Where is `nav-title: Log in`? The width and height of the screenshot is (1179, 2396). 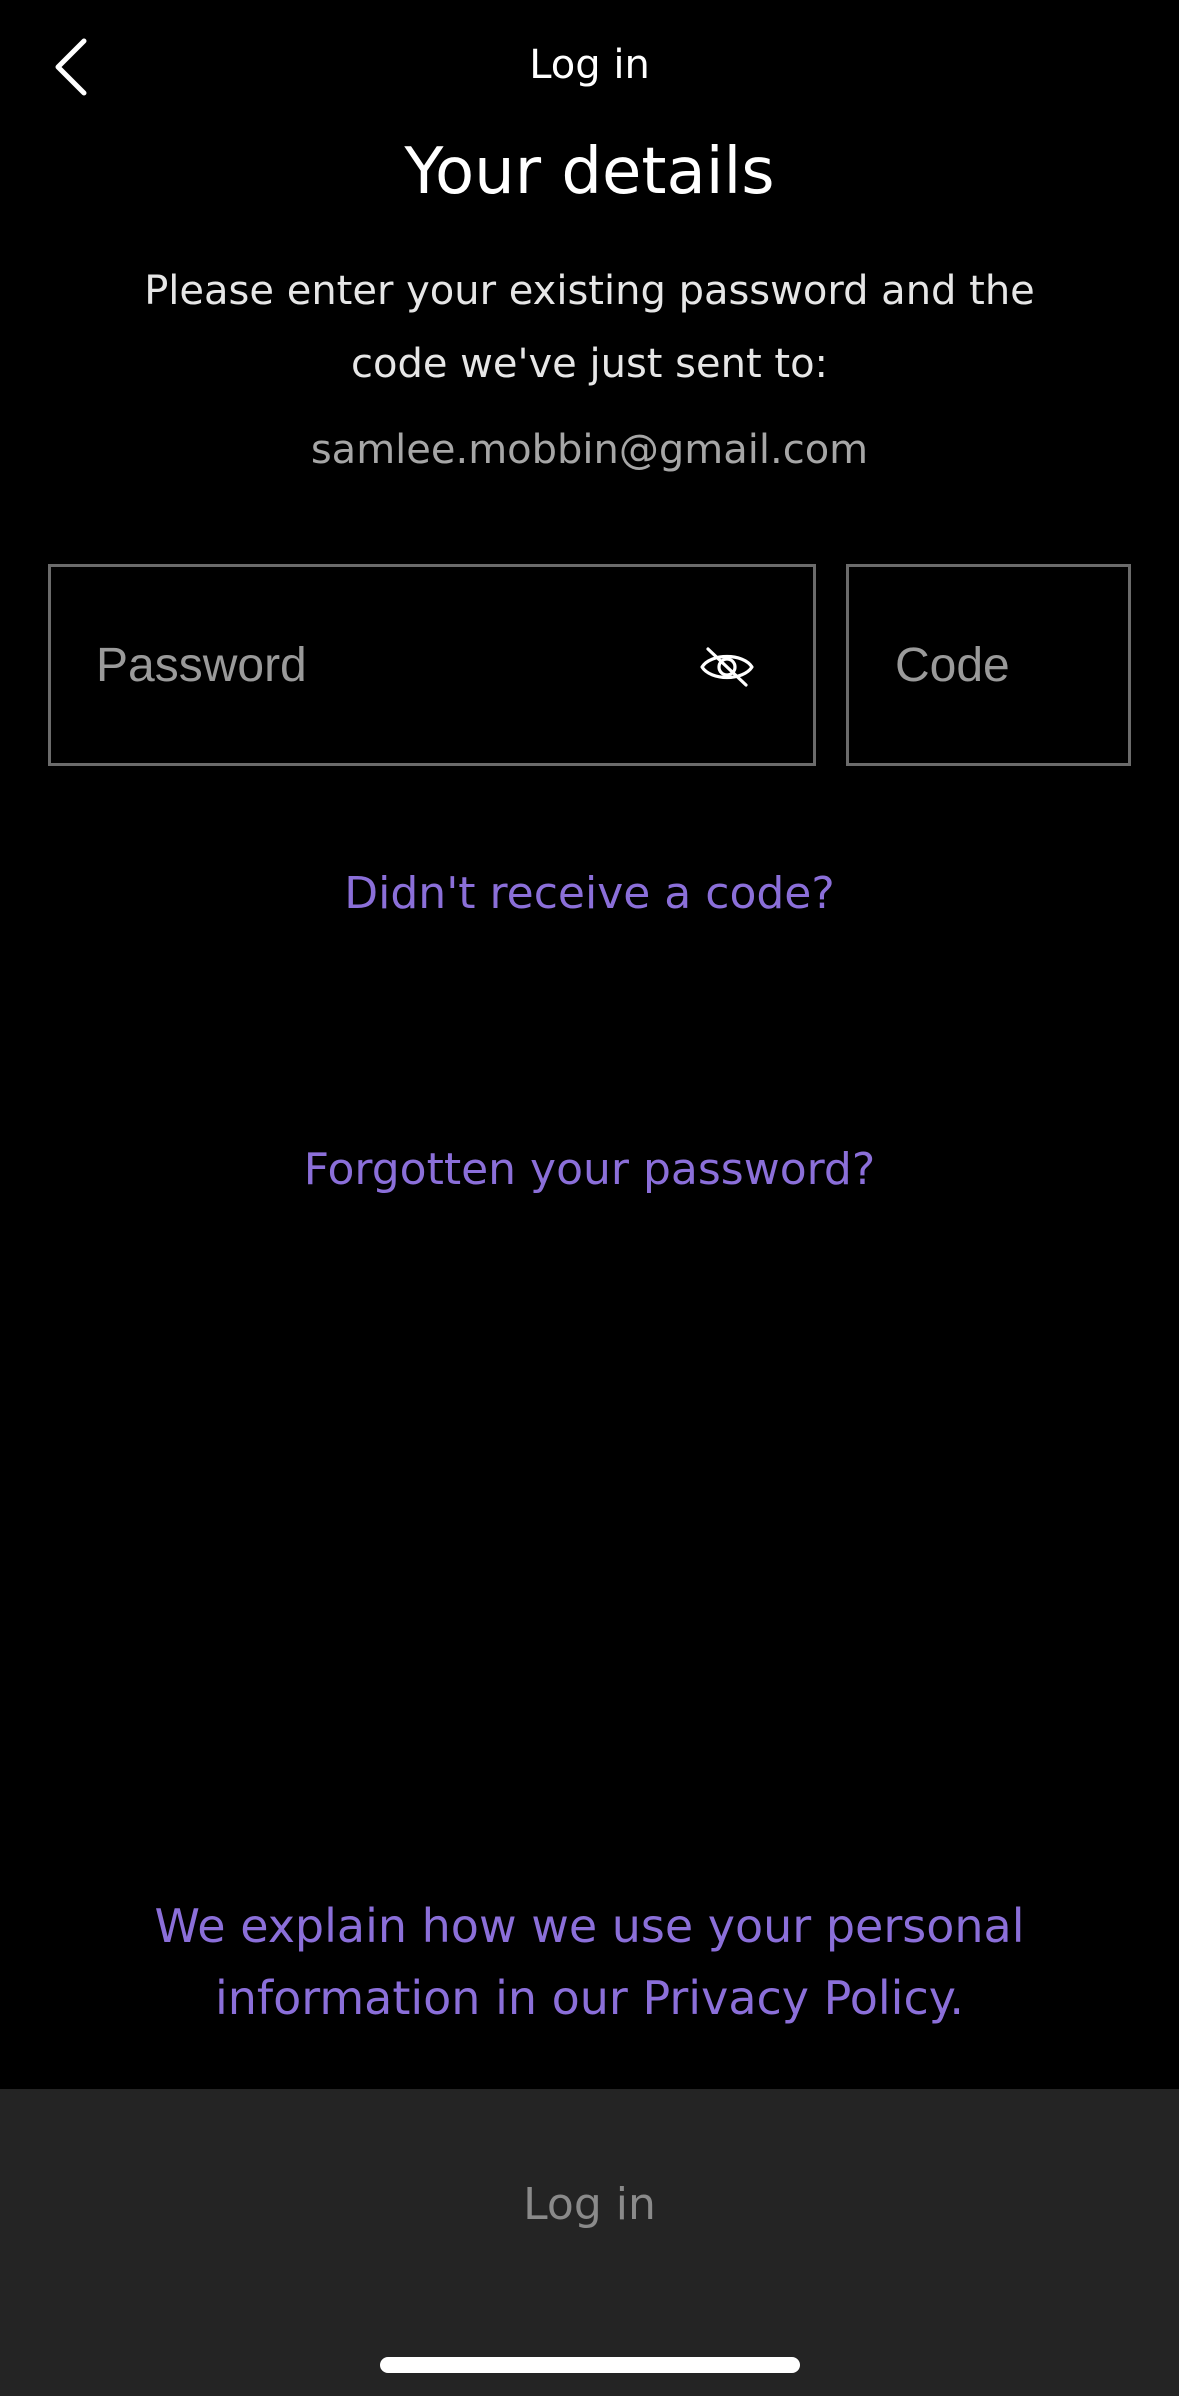 nav-title: Log in is located at coordinates (589, 65).